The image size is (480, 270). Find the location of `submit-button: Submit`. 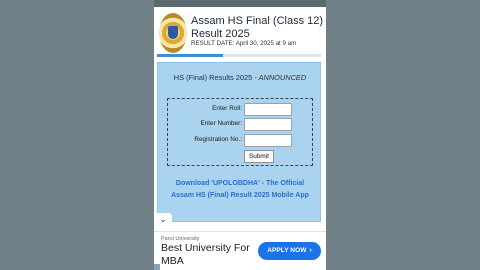

submit-button: Submit is located at coordinates (259, 156).